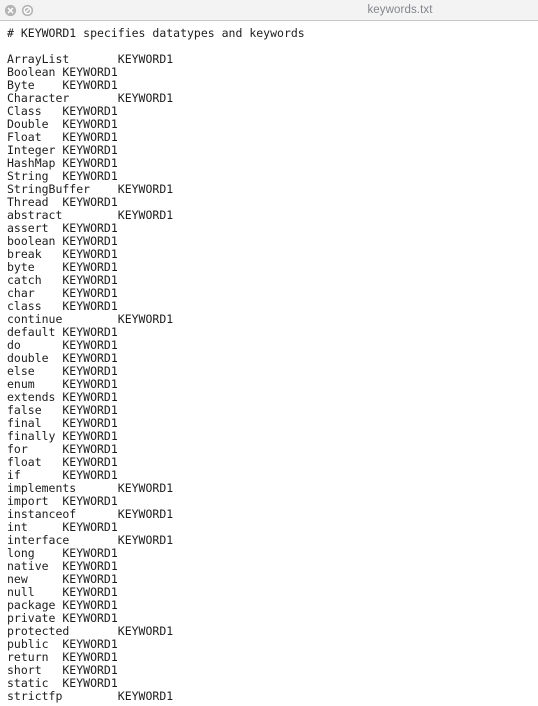 Image resolution: width=538 pixels, height=706 pixels. I want to click on close-circle-icon, so click(10, 10).